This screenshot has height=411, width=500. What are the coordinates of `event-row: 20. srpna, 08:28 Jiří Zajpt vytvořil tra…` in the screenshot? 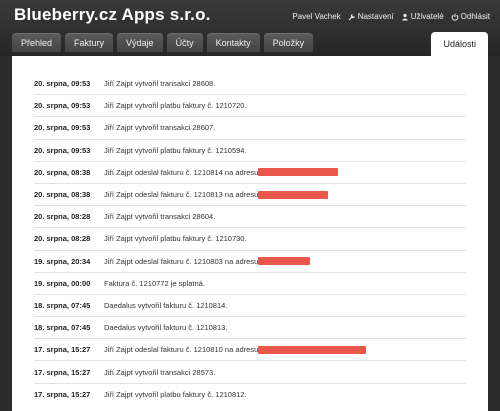 It's located at (250, 216).